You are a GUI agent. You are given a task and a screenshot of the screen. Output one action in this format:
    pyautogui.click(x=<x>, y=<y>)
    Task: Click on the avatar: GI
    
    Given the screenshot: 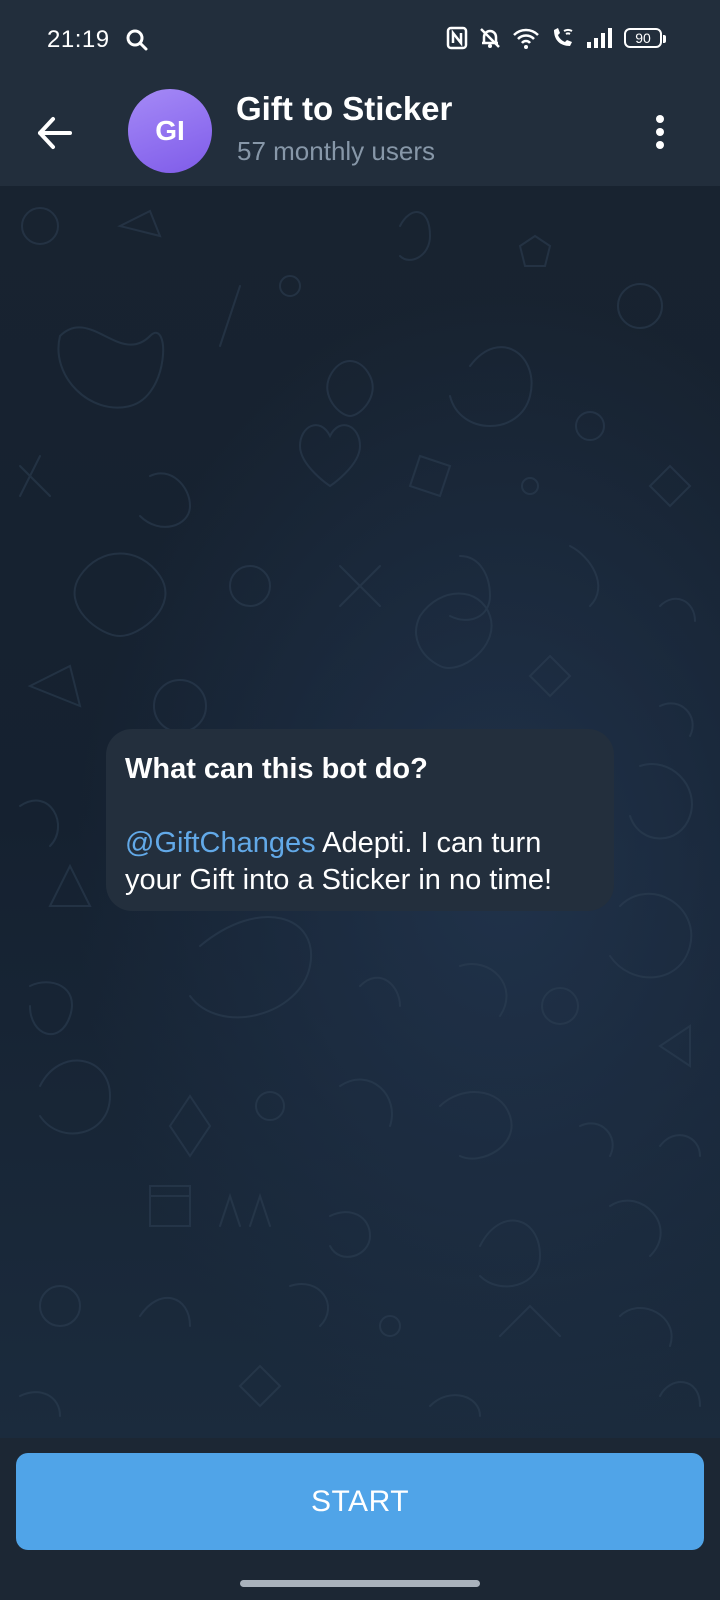 What is the action you would take?
    pyautogui.click(x=170, y=131)
    